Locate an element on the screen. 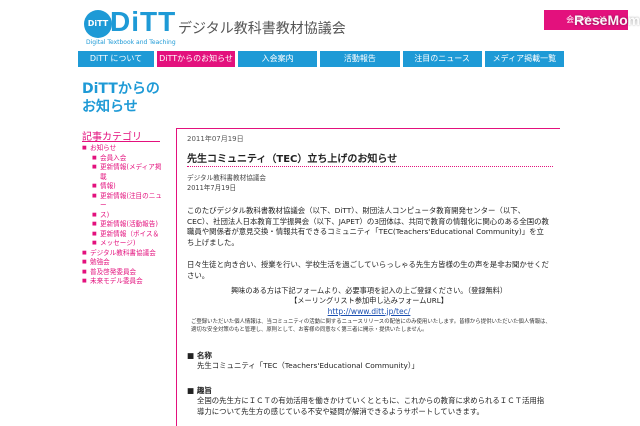  nav-activities: 活動報告 is located at coordinates (360, 59).